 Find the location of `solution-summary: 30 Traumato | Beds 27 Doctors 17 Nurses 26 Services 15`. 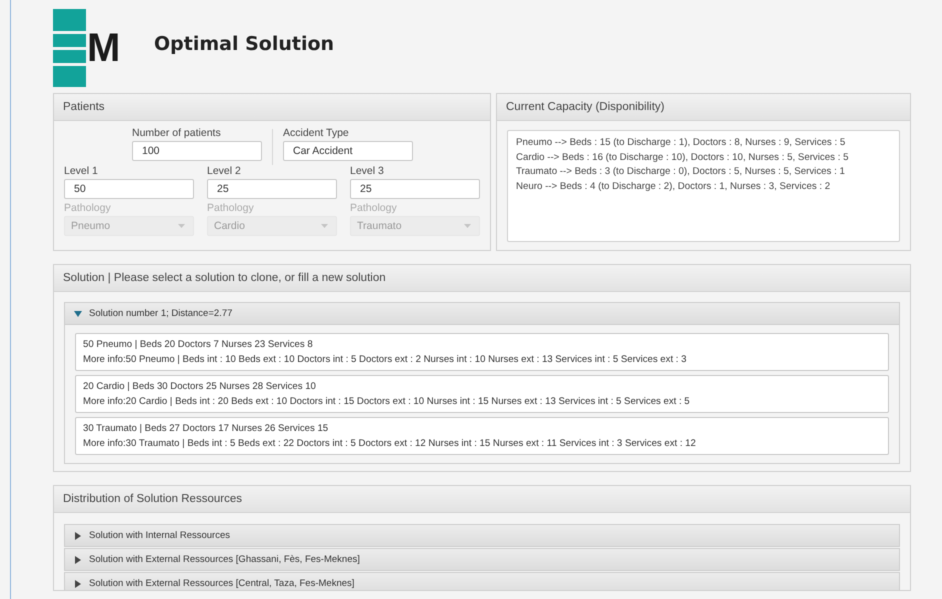

solution-summary: 30 Traumato | Beds 27 Doctors 17 Nurses 26 Services 15 is located at coordinates (206, 429).